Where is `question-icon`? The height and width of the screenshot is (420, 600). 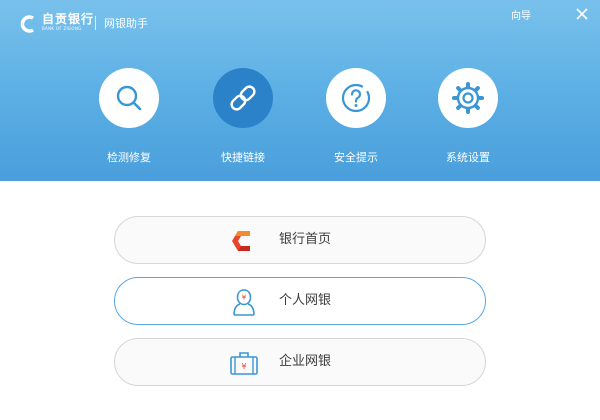 question-icon is located at coordinates (356, 98).